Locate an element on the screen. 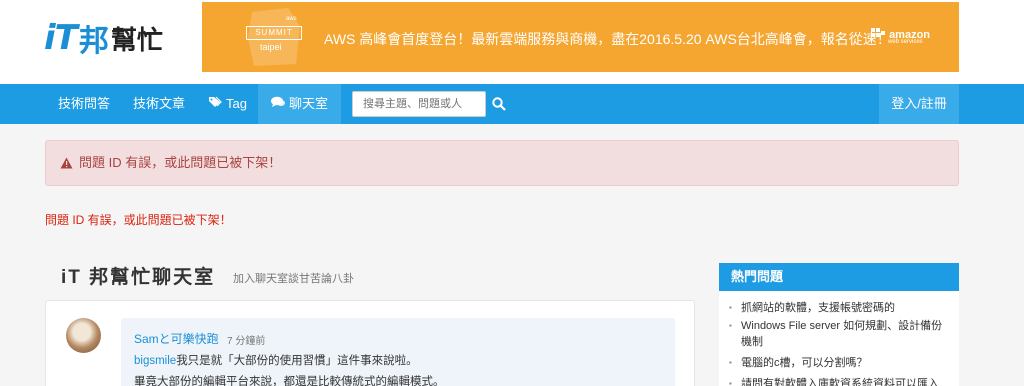 The height and width of the screenshot is (386, 1024). main-navbar: 技術問答 技術文章 Tag 聊天室 登入/註冊 is located at coordinates (512, 104).